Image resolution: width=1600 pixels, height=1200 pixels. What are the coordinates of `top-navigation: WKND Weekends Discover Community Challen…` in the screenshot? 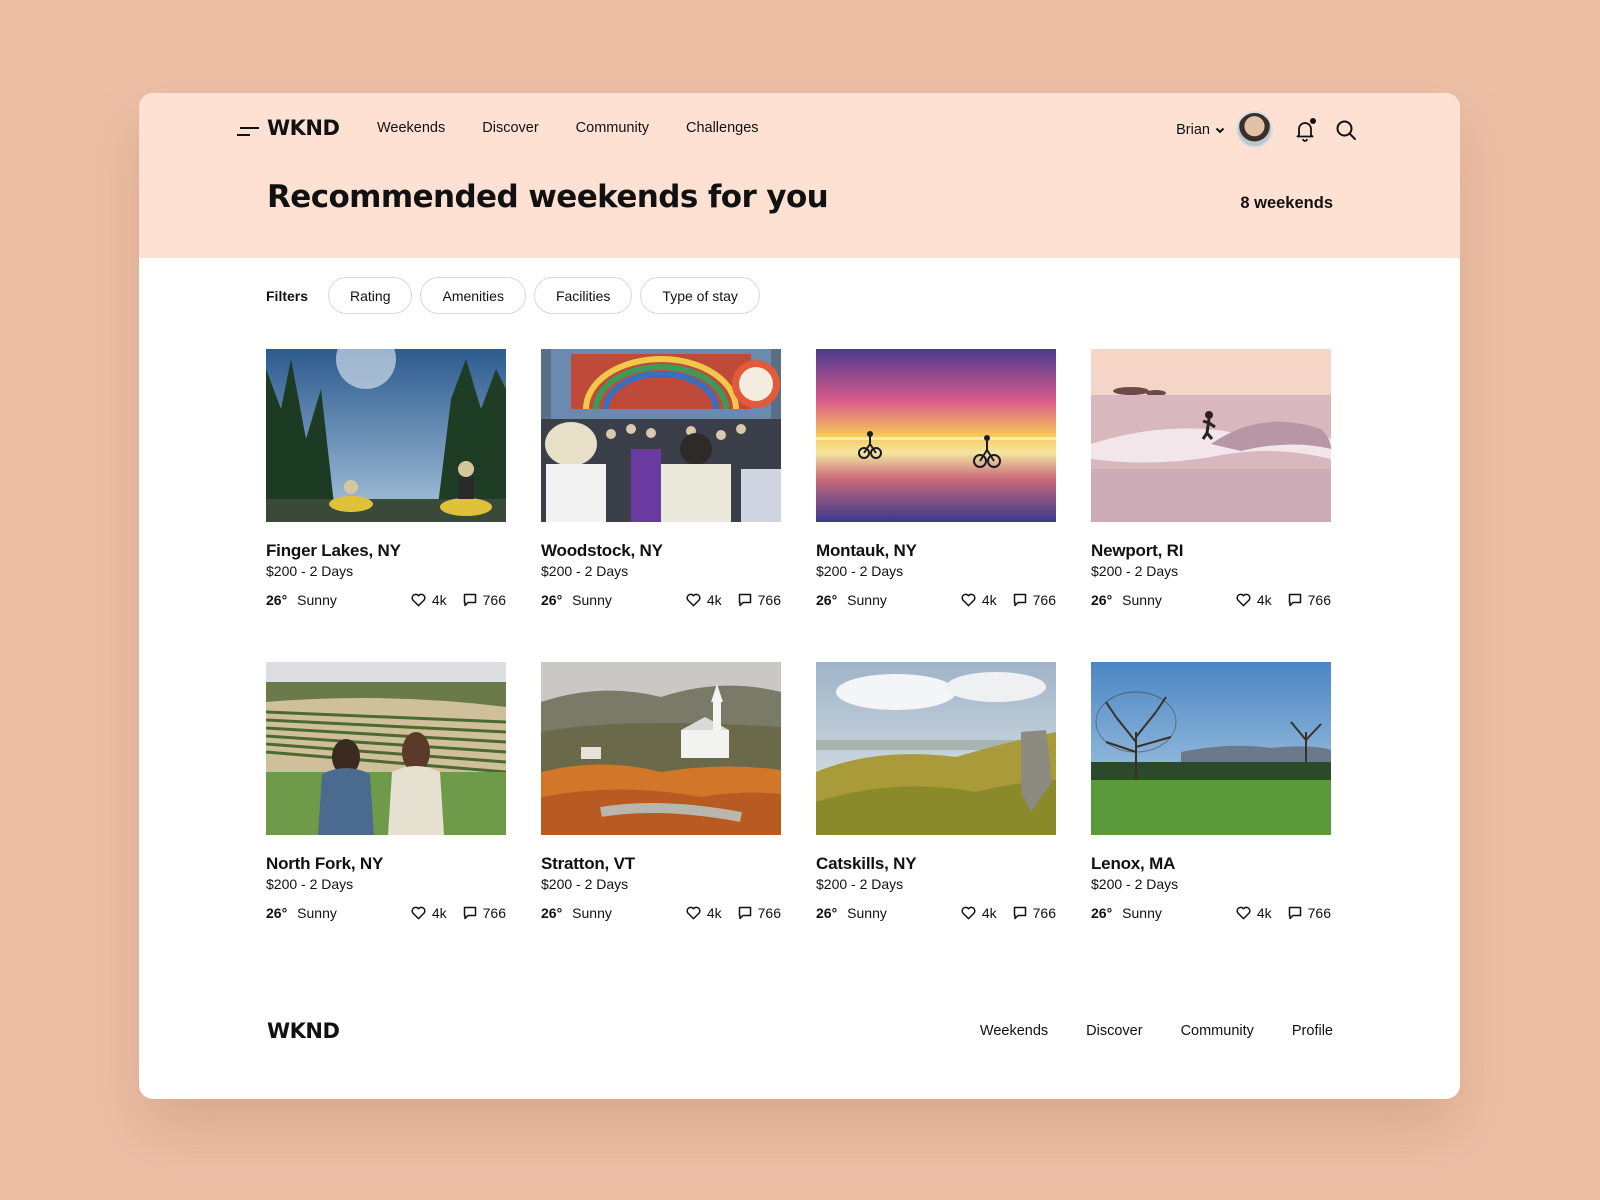 It's located at (799, 130).